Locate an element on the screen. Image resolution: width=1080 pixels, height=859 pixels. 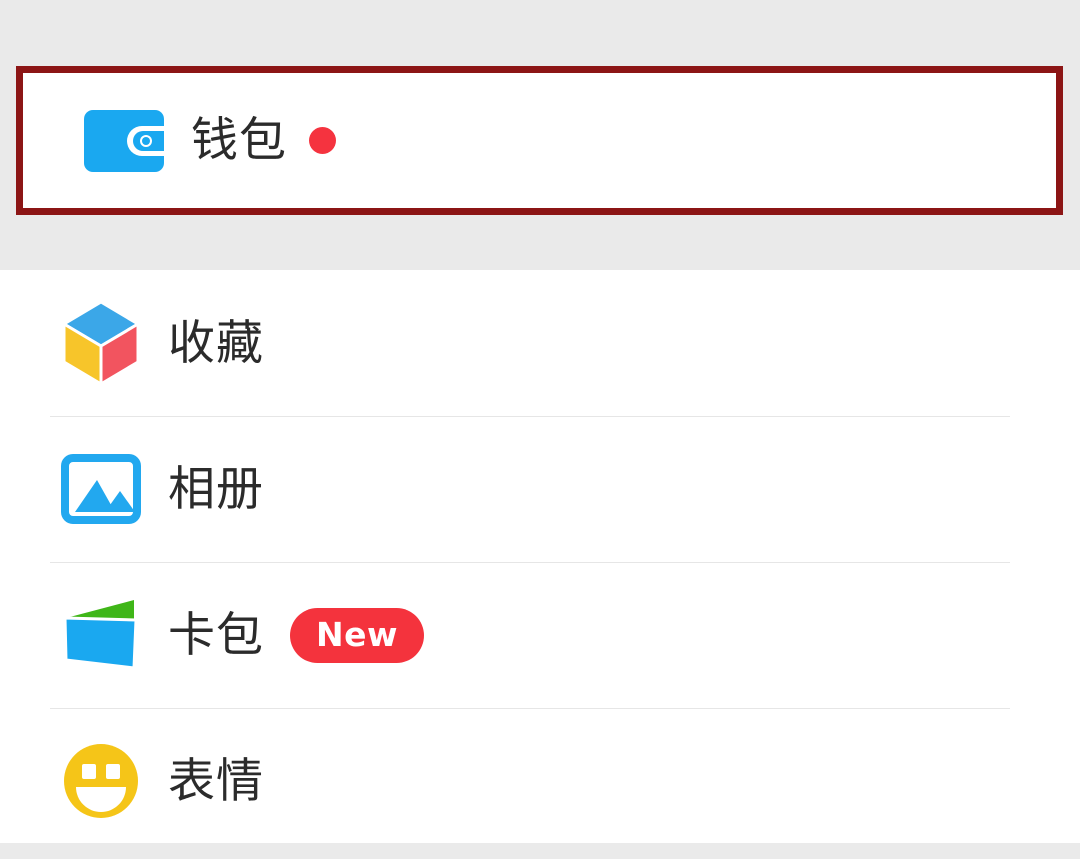
photo-album-icon is located at coordinates (101, 489).